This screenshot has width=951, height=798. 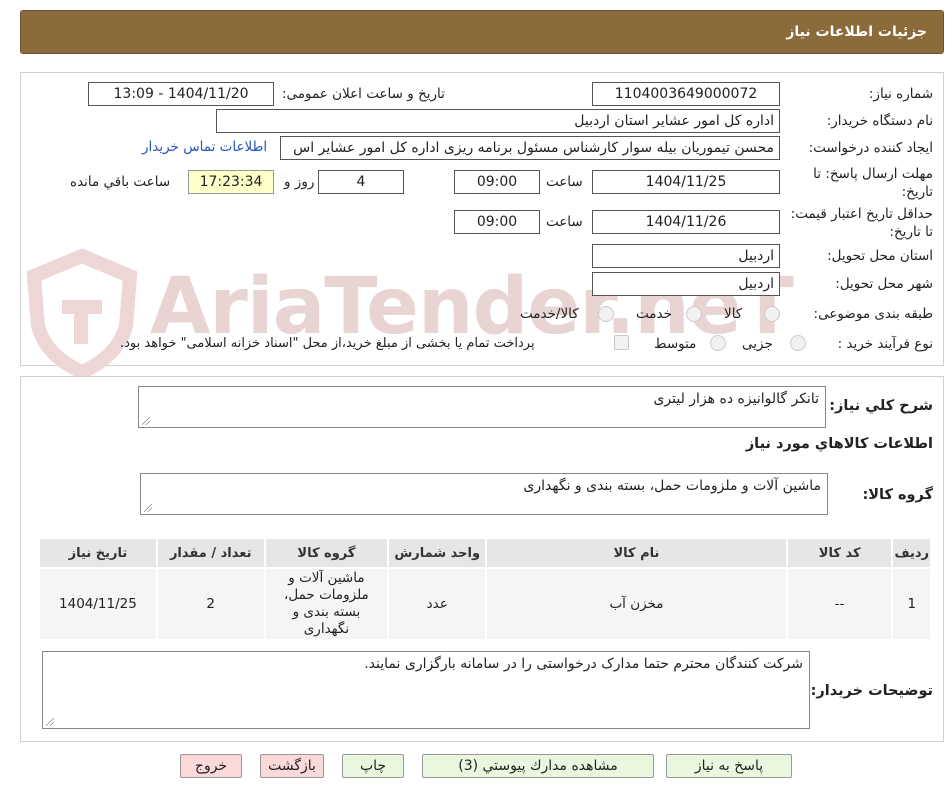 What do you see at coordinates (621, 342) in the screenshot?
I see `treasury-checkbox` at bounding box center [621, 342].